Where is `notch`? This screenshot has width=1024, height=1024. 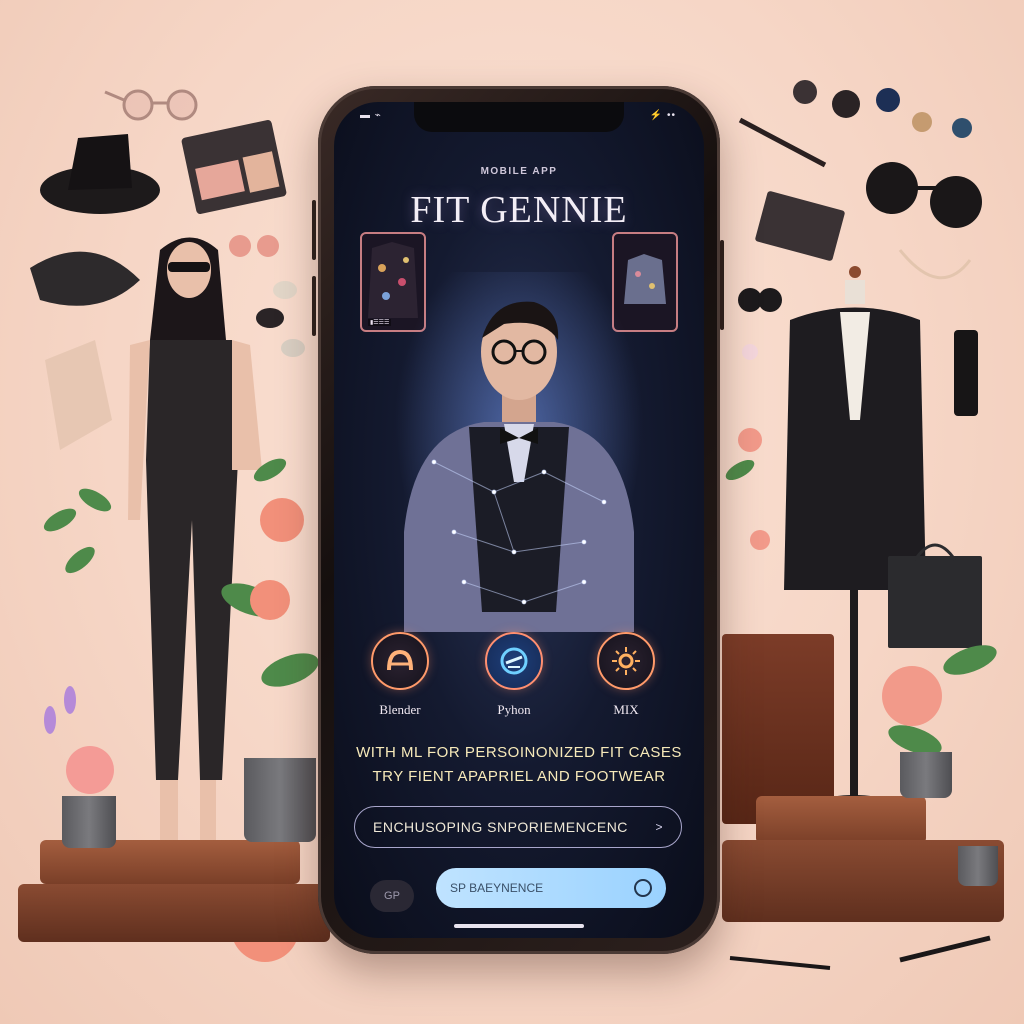
notch is located at coordinates (519, 117).